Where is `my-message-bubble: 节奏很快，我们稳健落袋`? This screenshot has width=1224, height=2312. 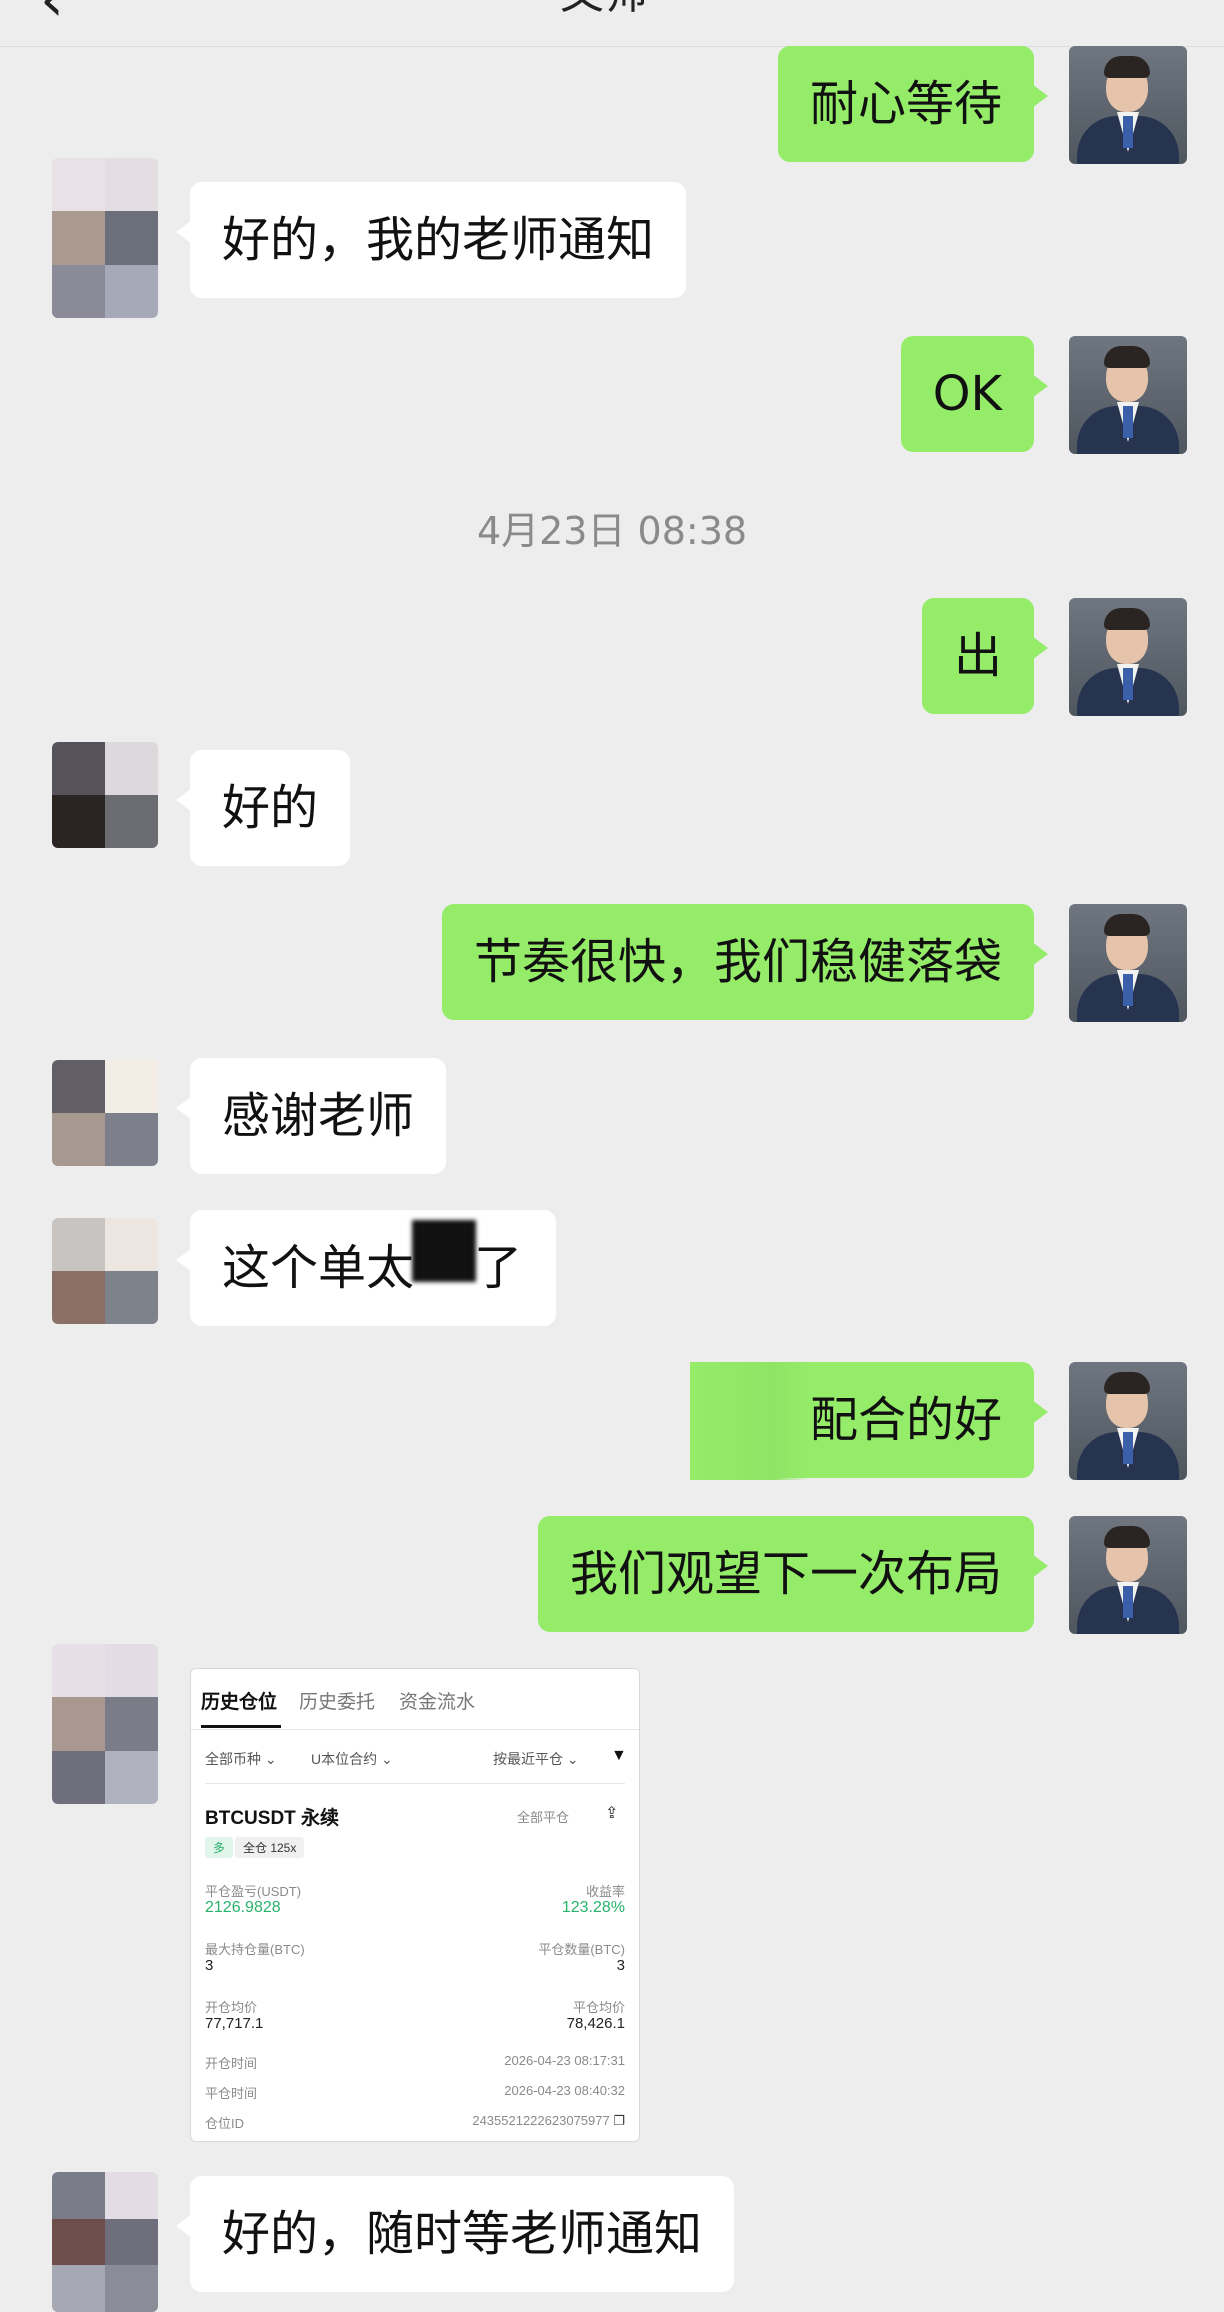 my-message-bubble: 节奏很快，我们稳健落袋 is located at coordinates (745, 962).